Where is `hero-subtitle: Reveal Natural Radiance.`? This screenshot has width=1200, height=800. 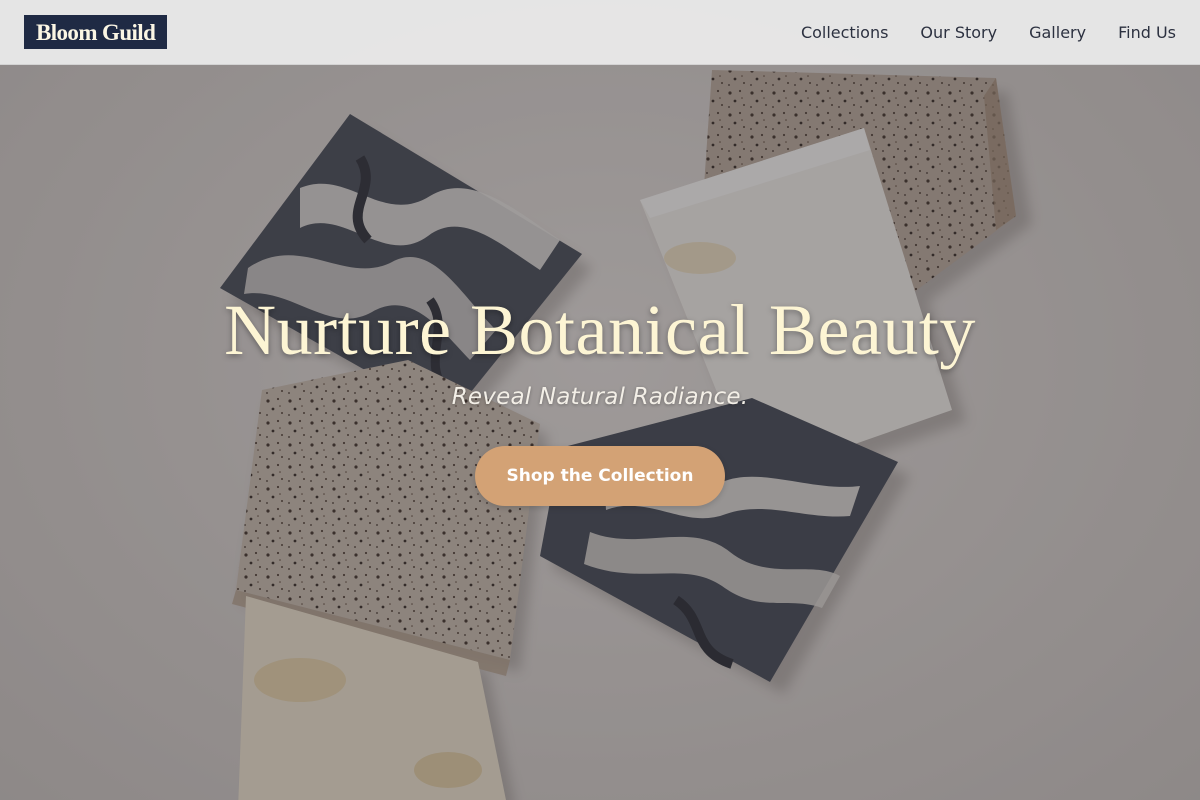
hero-subtitle: Reveal Natural Radiance. is located at coordinates (600, 397).